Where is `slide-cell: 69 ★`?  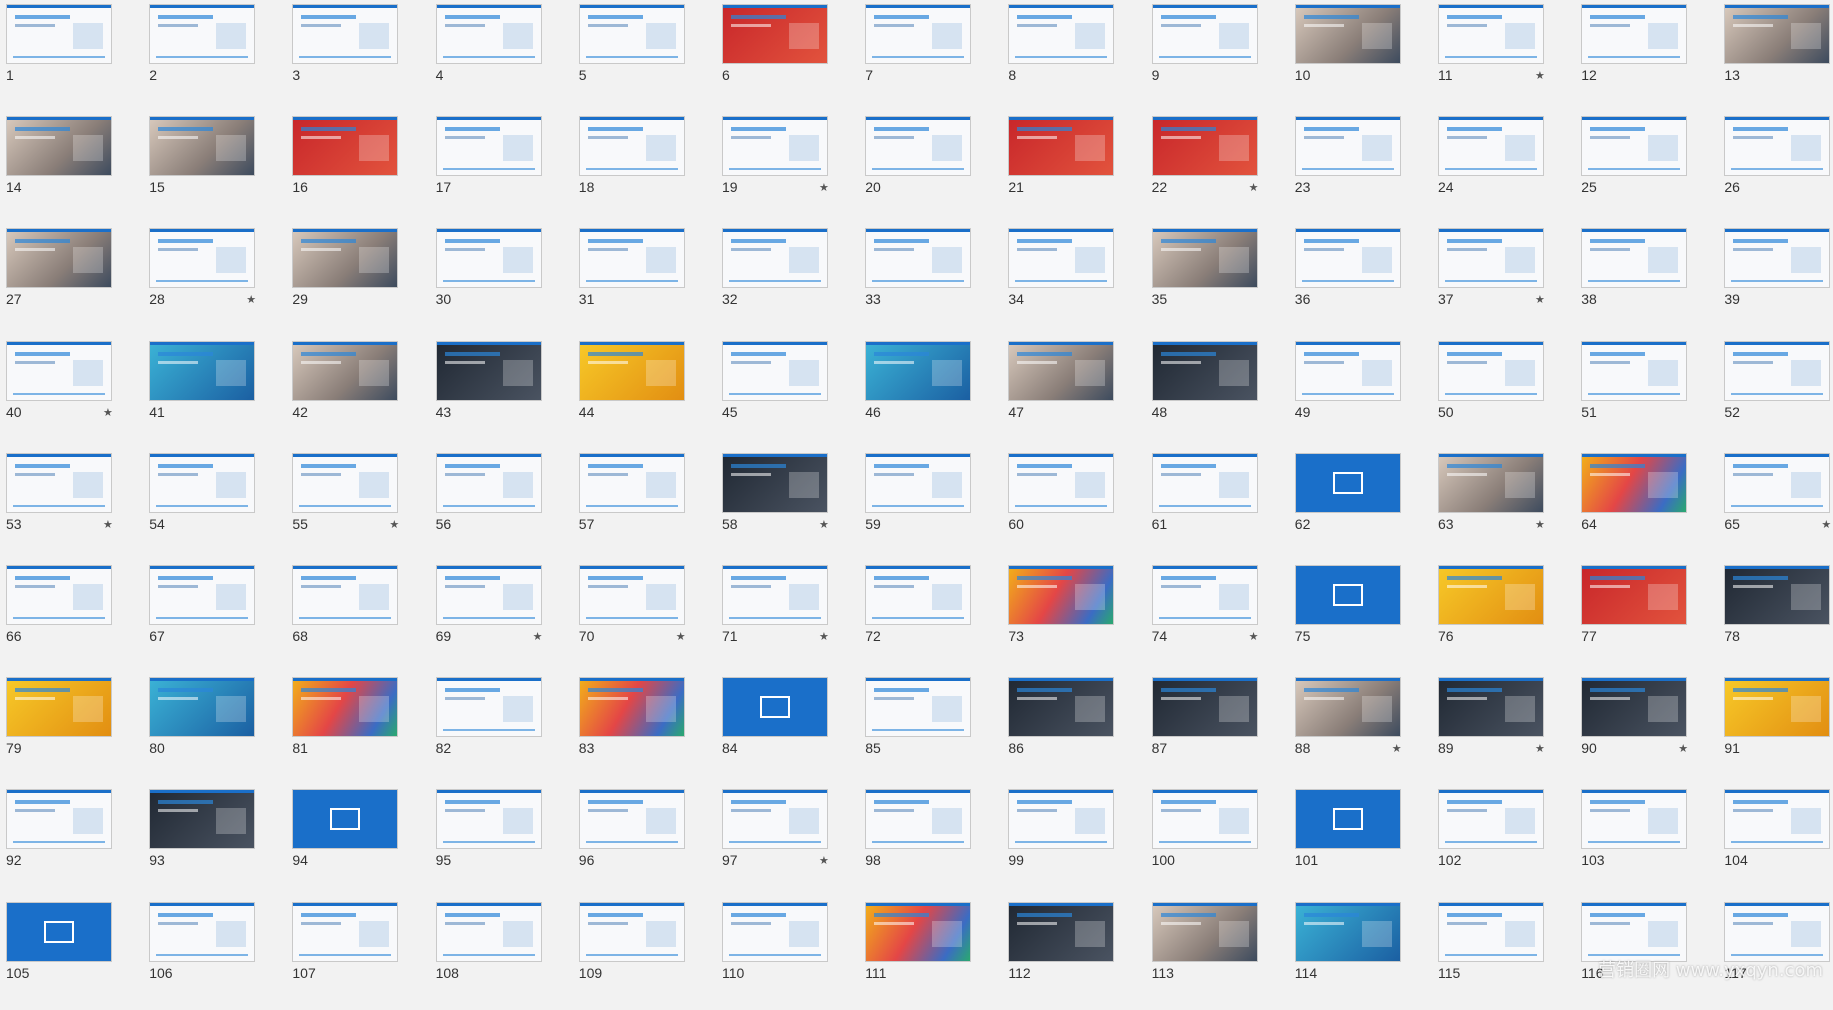
slide-cell: 69 ★ is located at coordinates (501, 617).